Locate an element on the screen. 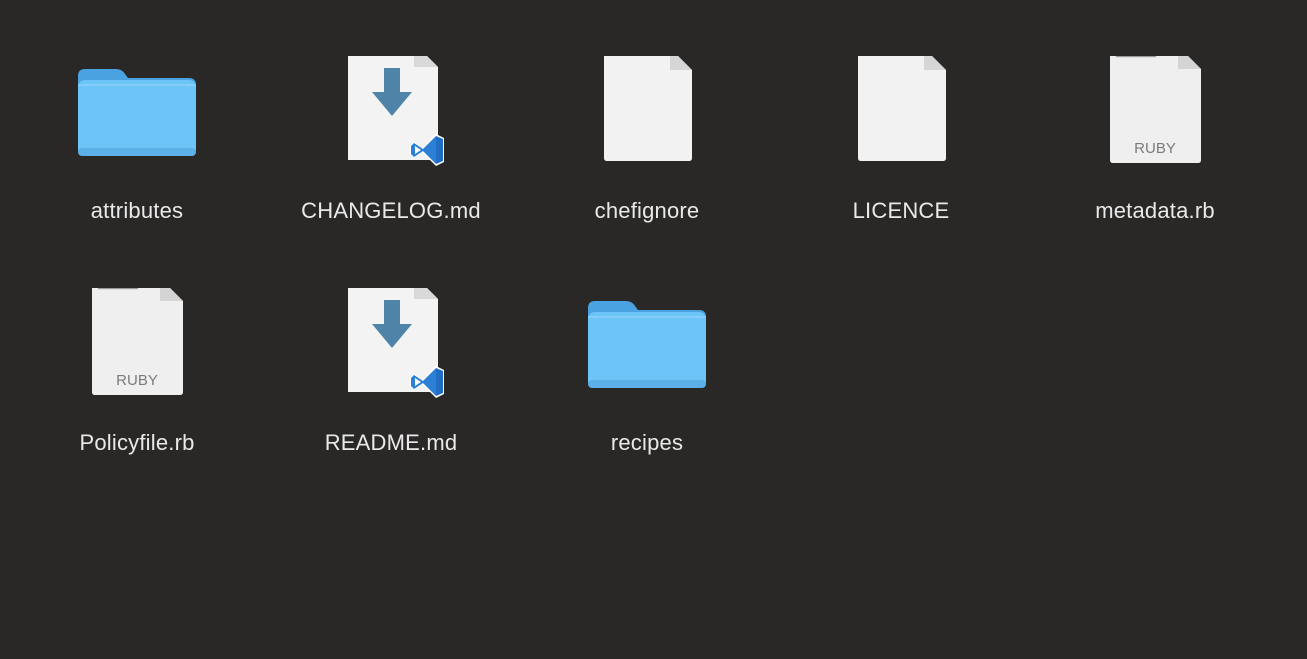 This screenshot has height=659, width=1307. file-item-readme: README.md is located at coordinates (391, 388).